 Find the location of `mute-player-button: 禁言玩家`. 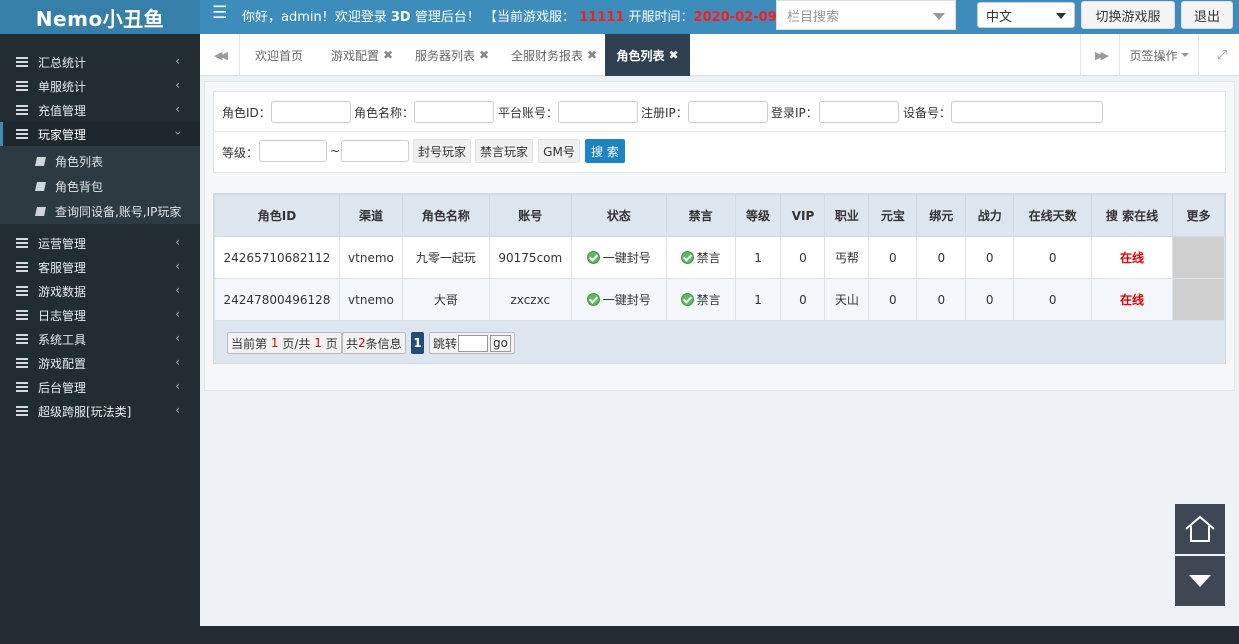

mute-player-button: 禁言玩家 is located at coordinates (504, 151).